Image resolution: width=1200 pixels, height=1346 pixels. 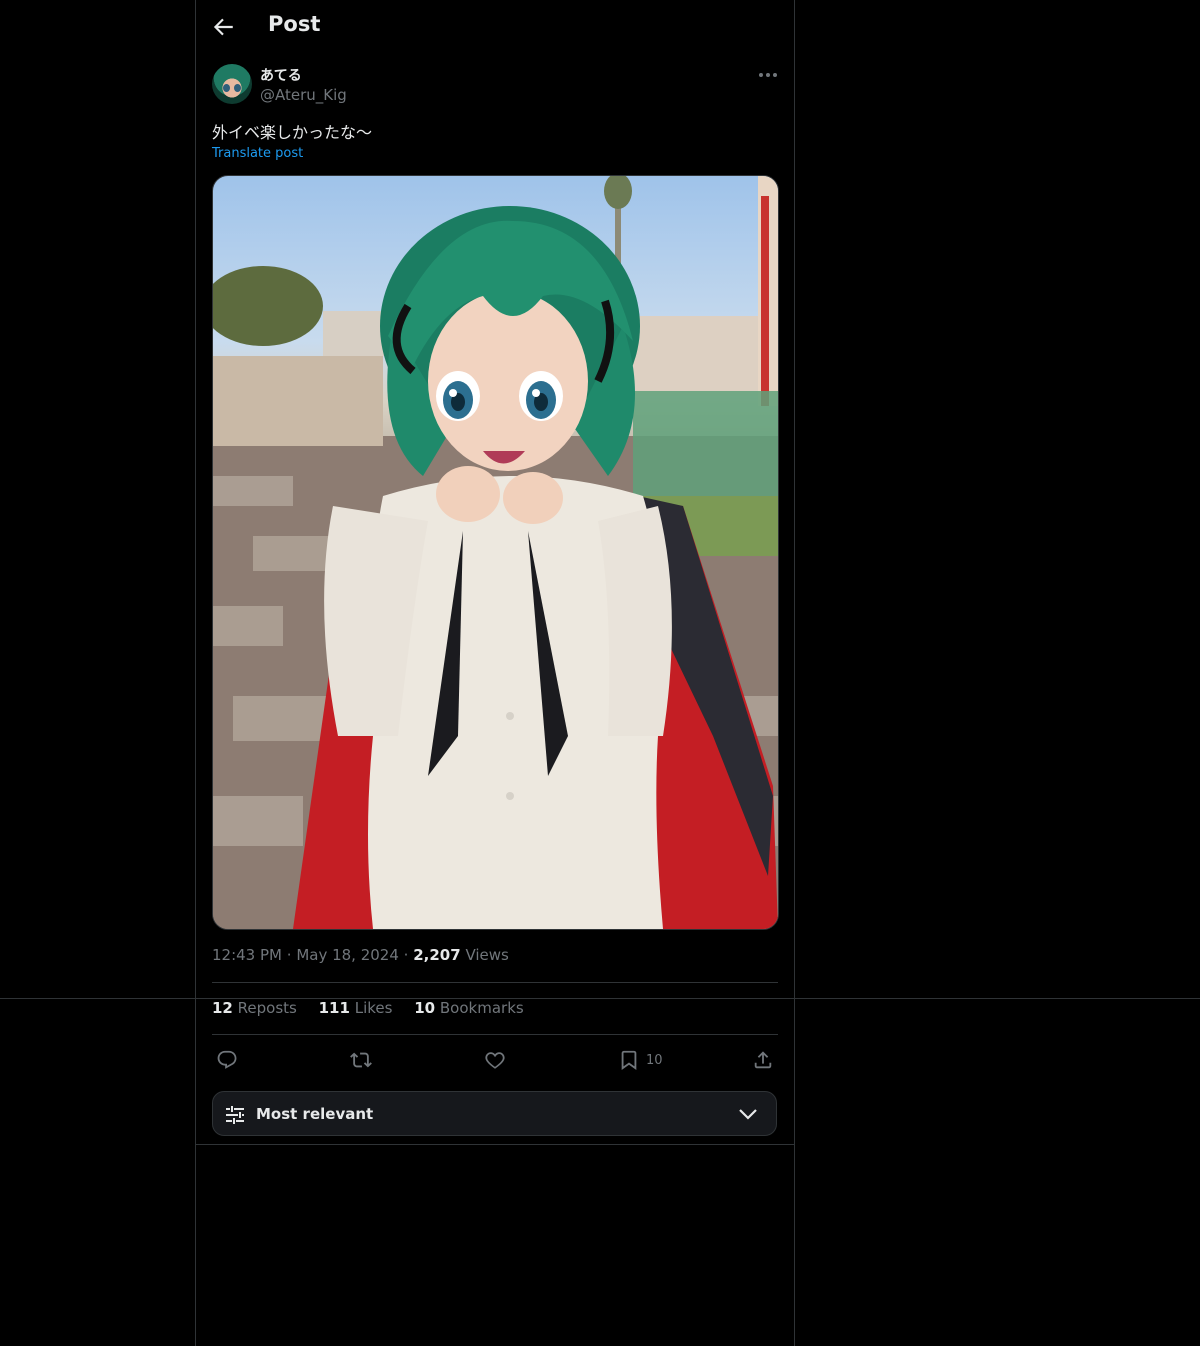 I want to click on share-icon, so click(x=763, y=1060).